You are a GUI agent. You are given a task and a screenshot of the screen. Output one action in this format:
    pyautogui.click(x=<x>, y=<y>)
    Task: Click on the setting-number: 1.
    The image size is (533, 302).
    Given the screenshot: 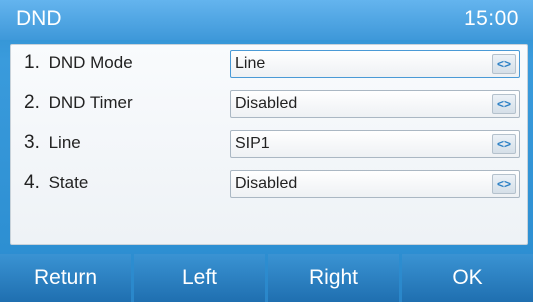 What is the action you would take?
    pyautogui.click(x=32, y=62)
    